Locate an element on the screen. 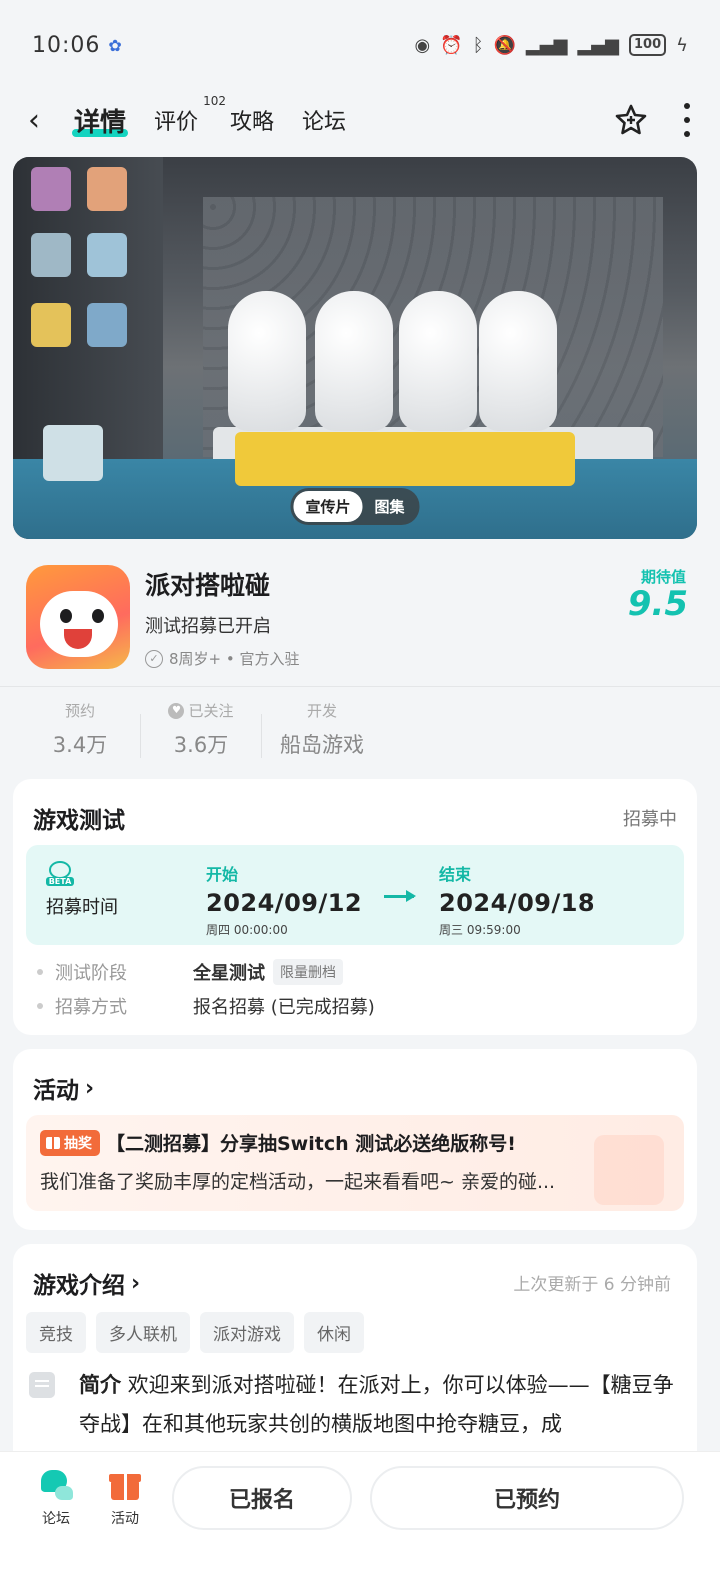 The image size is (720, 1591). video-tab: 宣传片 is located at coordinates (328, 506).